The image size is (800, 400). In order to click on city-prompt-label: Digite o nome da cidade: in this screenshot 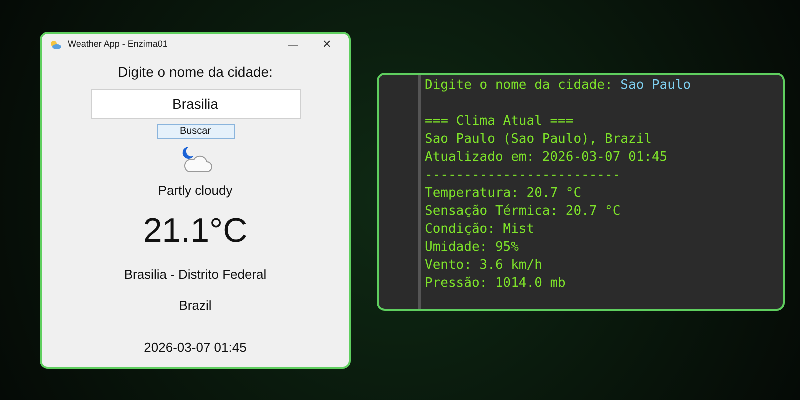, I will do `click(195, 72)`.